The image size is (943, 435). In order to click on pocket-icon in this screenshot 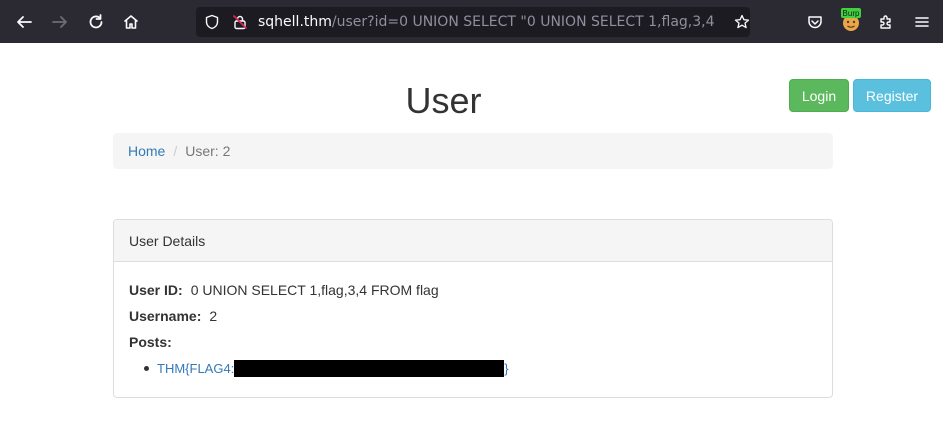, I will do `click(815, 22)`.